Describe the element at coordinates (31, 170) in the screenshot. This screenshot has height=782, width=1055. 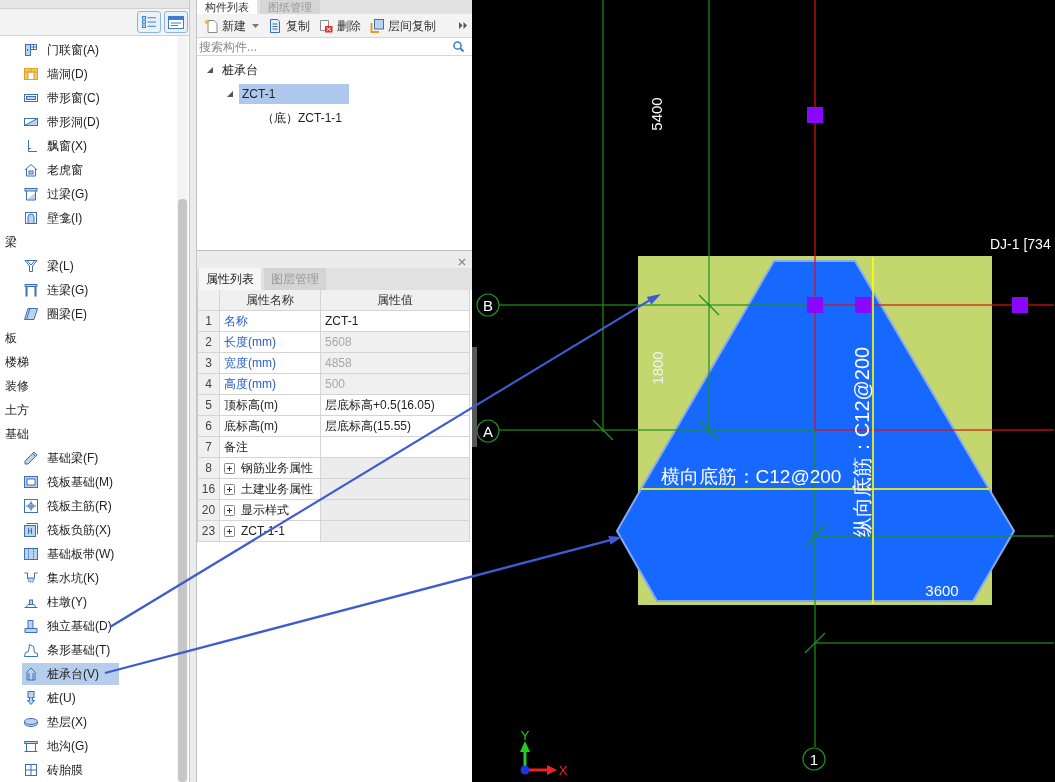
I see `house-icon` at that location.